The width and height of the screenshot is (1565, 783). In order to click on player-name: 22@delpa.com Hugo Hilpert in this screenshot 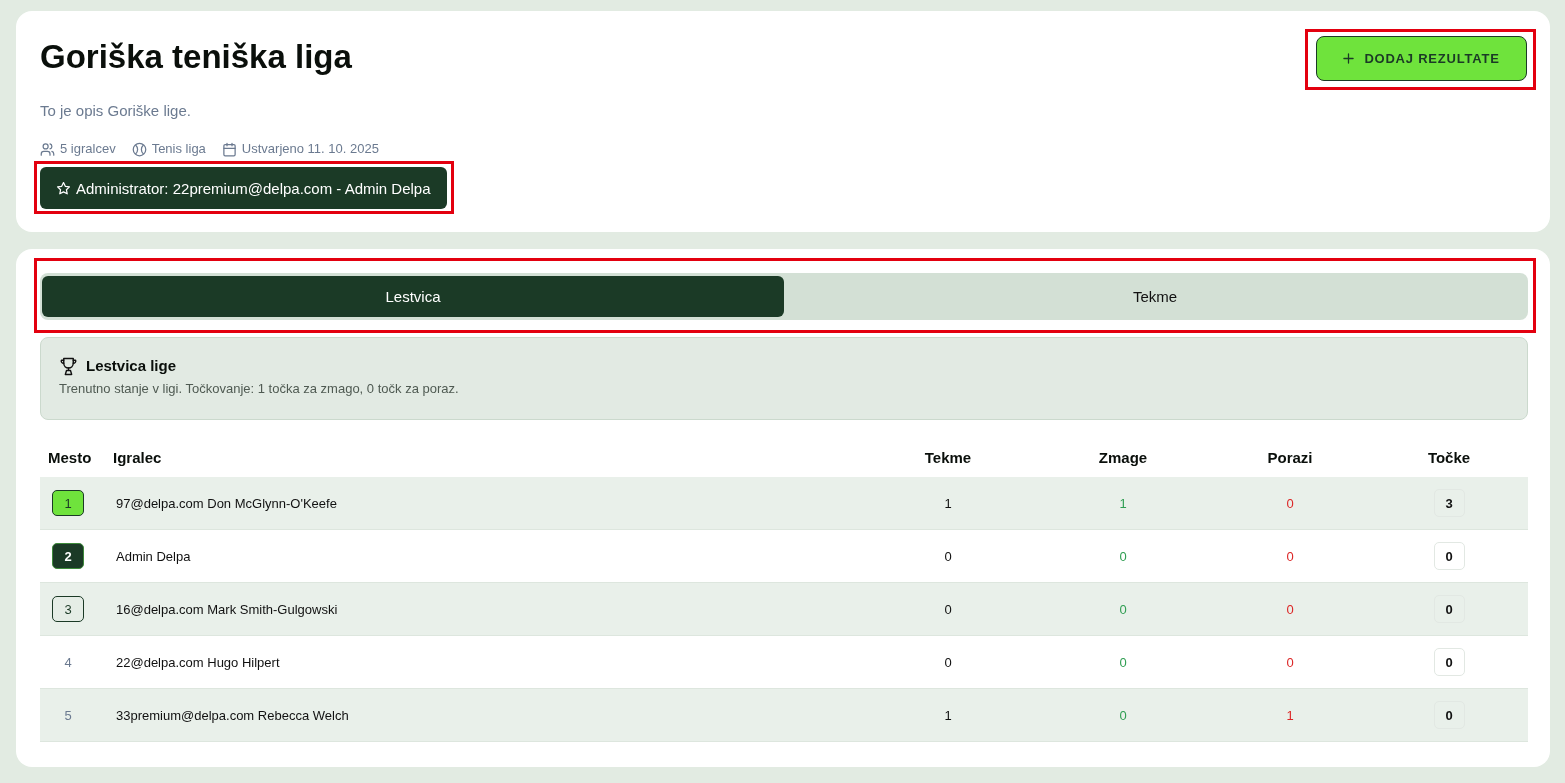, I will do `click(197, 662)`.